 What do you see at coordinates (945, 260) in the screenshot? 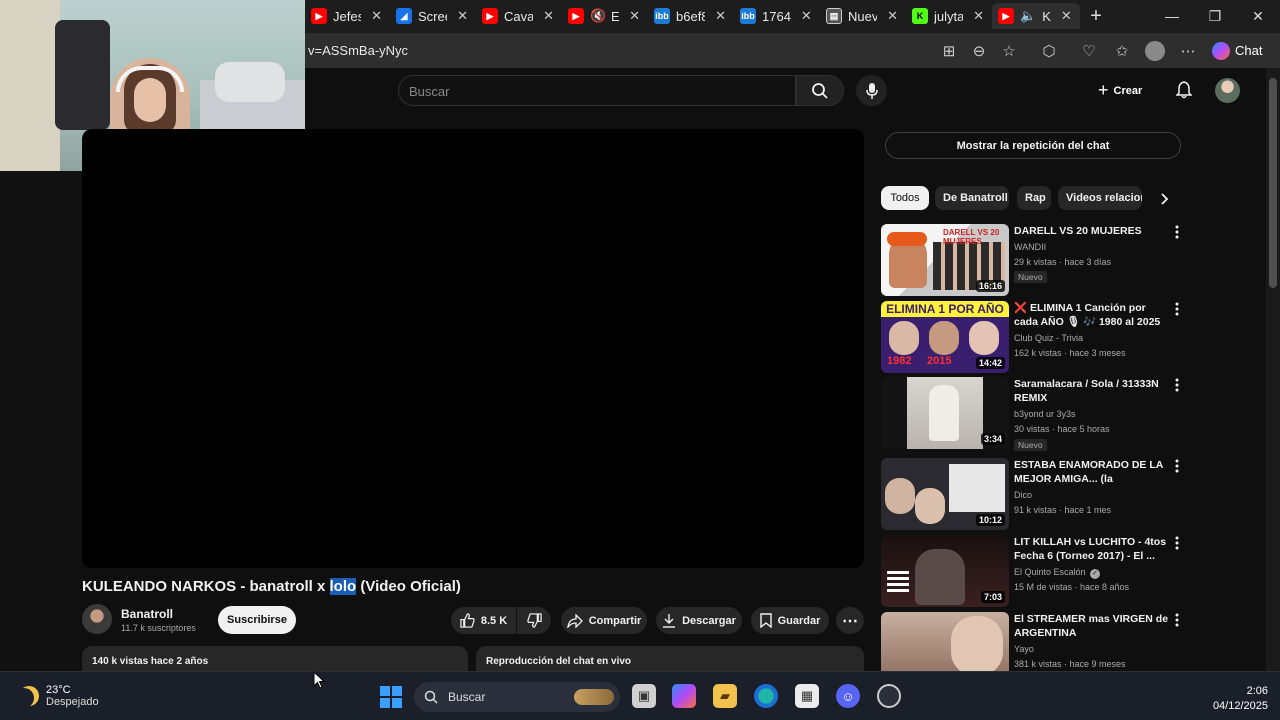
I see `video-thumbnail: DARELL VS 20 MUJERES 16:16` at bounding box center [945, 260].